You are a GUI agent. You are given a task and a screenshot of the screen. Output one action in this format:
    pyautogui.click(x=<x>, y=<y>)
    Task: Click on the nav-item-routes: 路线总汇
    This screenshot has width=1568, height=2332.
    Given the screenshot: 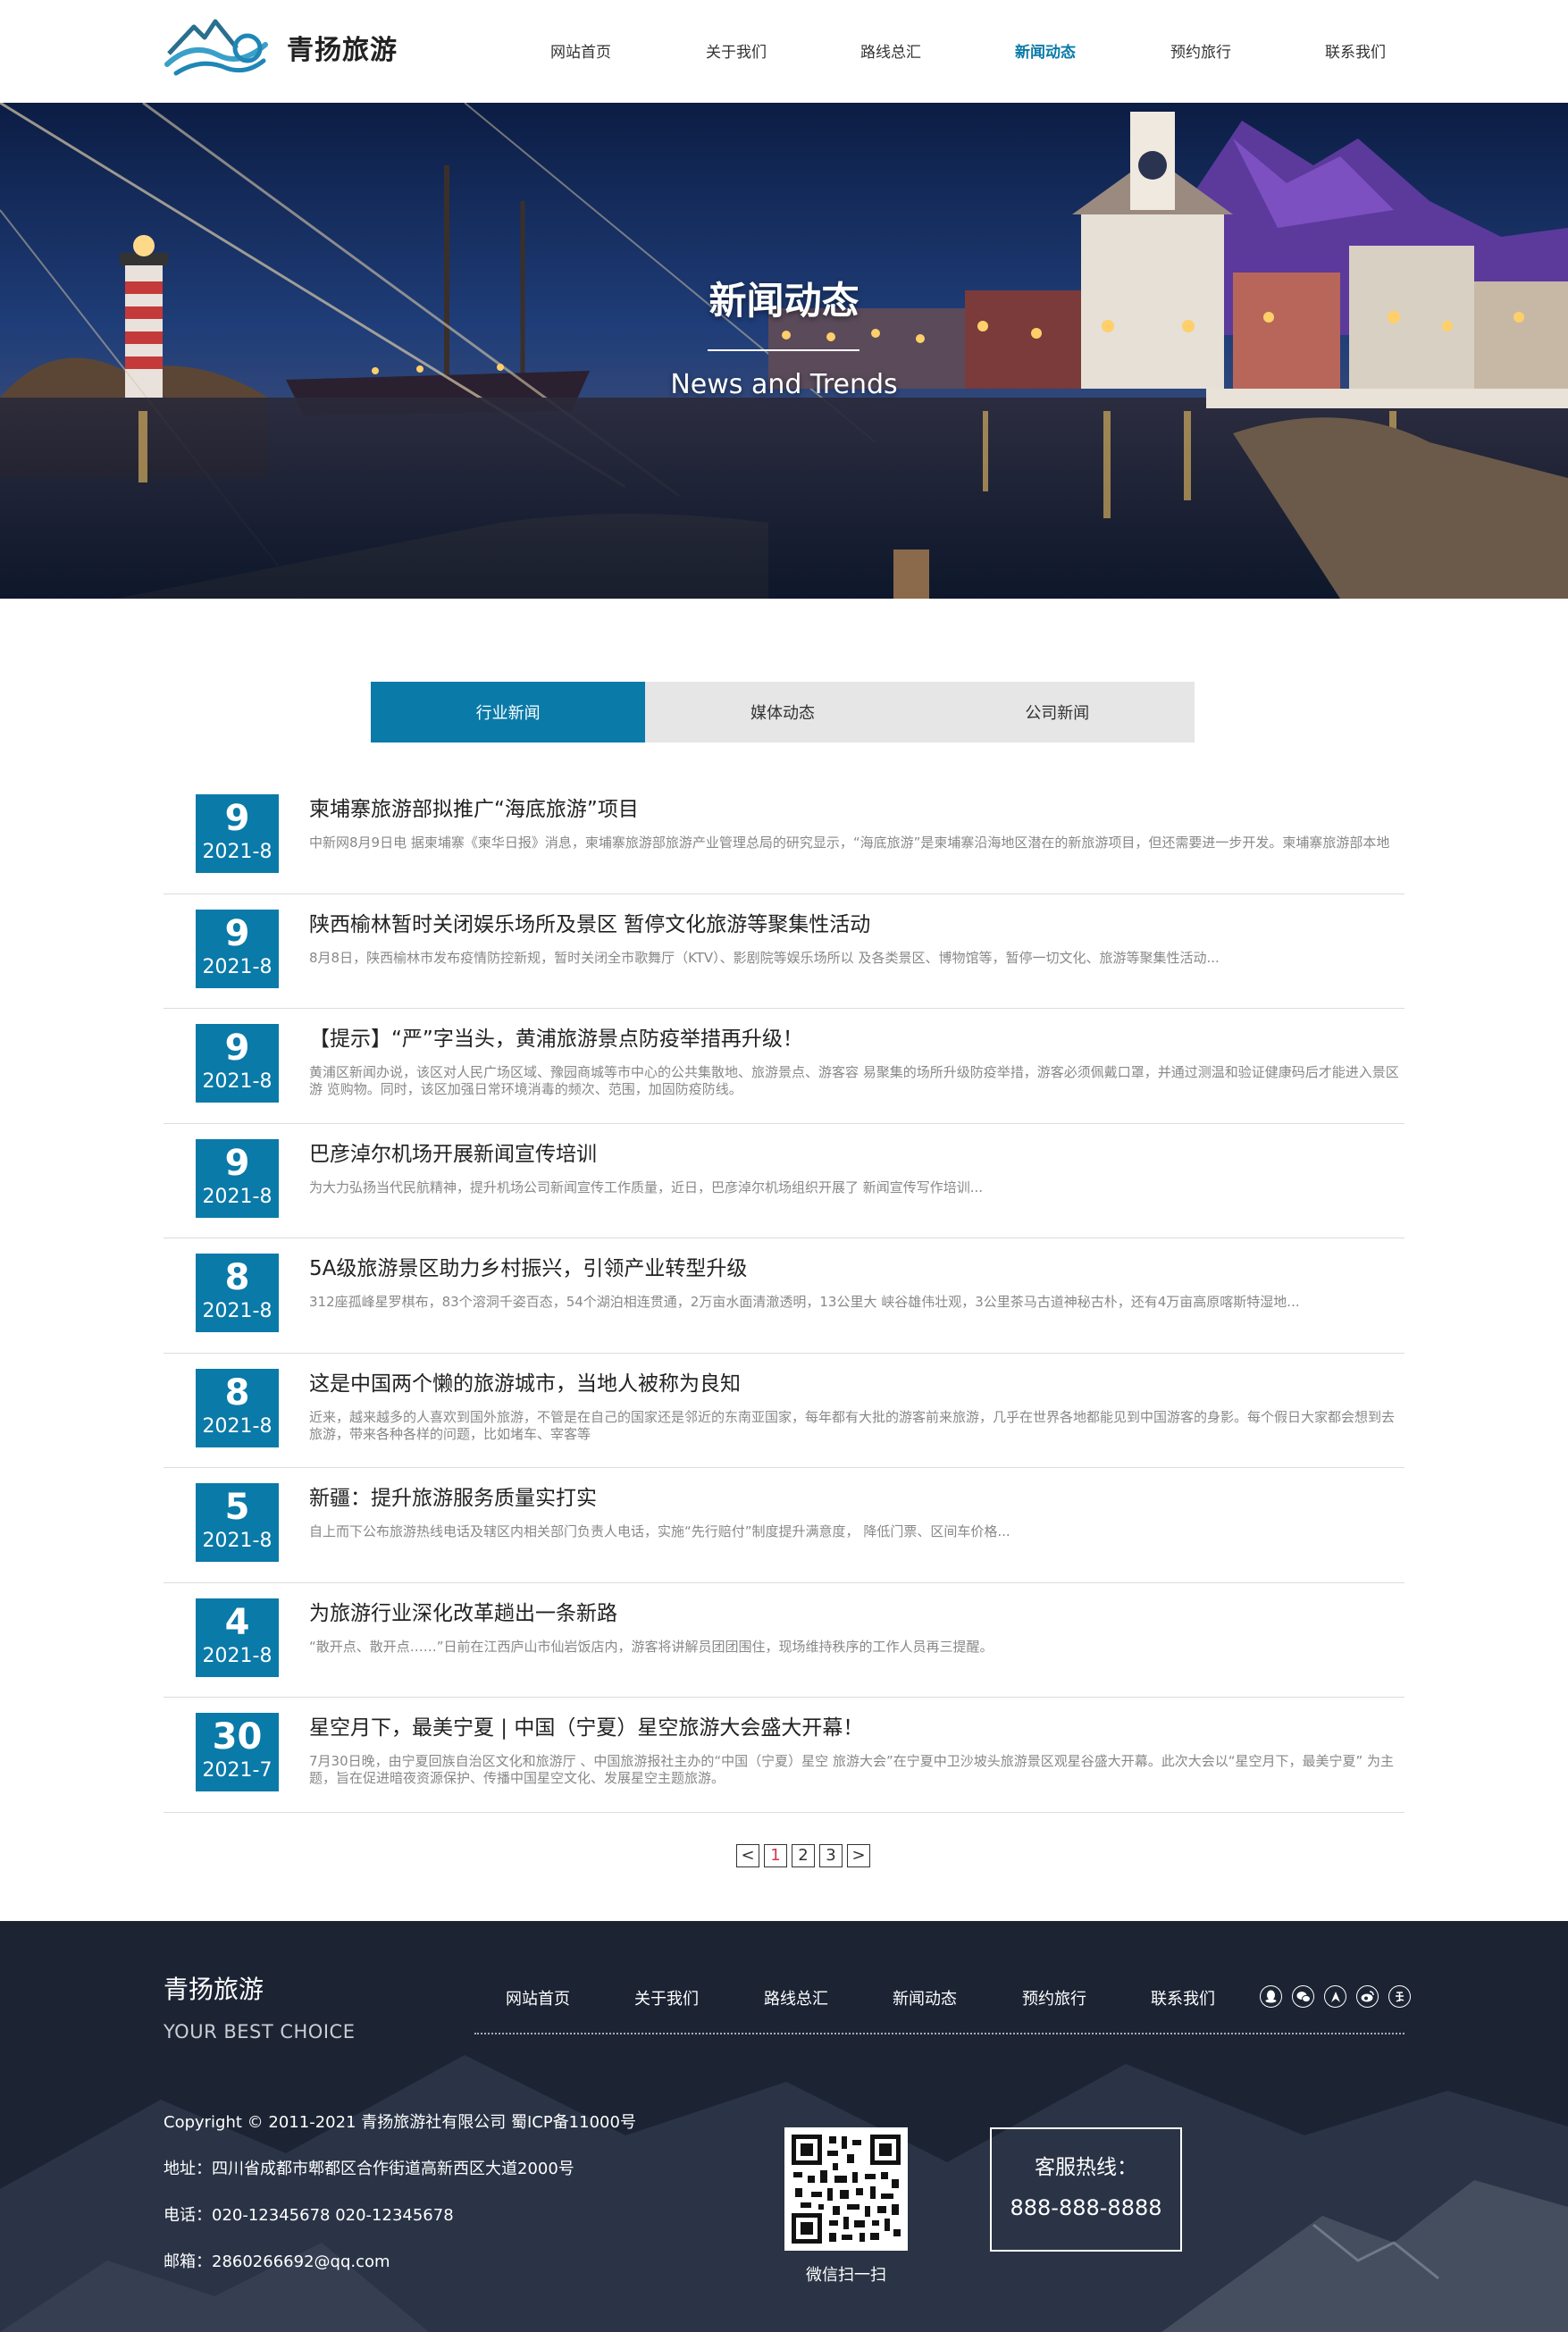 What is the action you would take?
    pyautogui.click(x=890, y=50)
    